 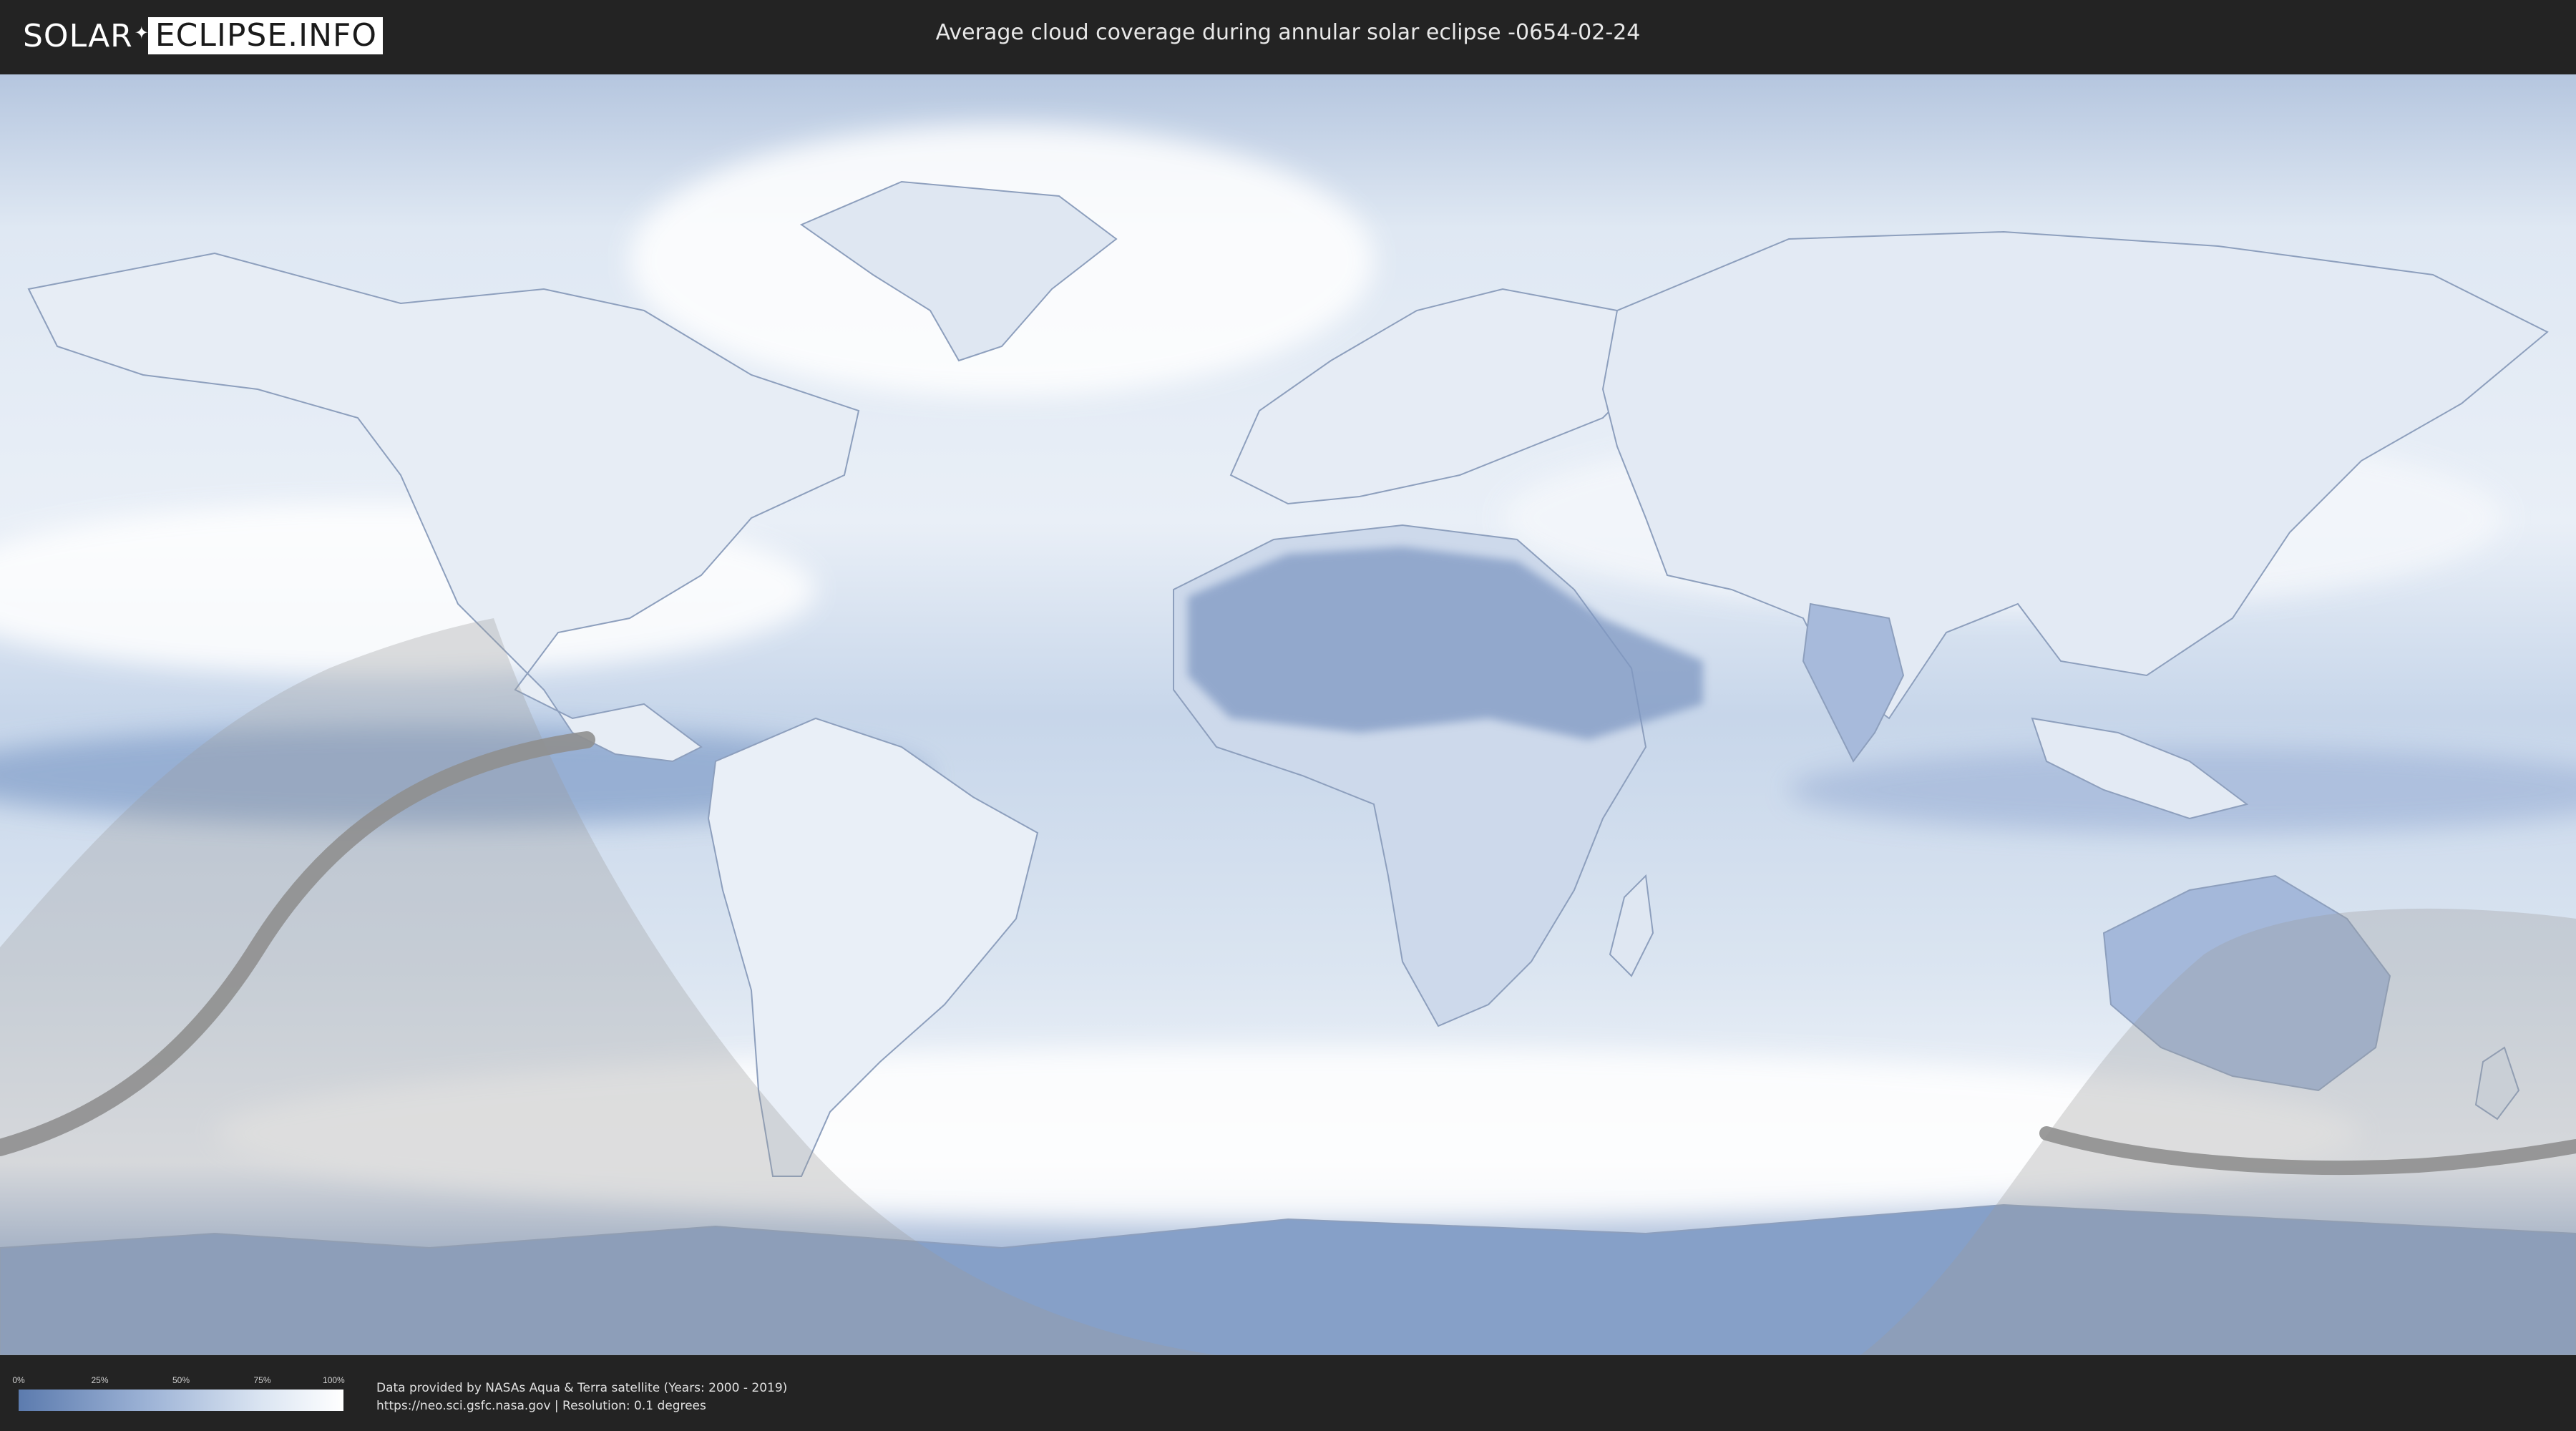 What do you see at coordinates (181, 1380) in the screenshot?
I see `legend-tick-50: 50%` at bounding box center [181, 1380].